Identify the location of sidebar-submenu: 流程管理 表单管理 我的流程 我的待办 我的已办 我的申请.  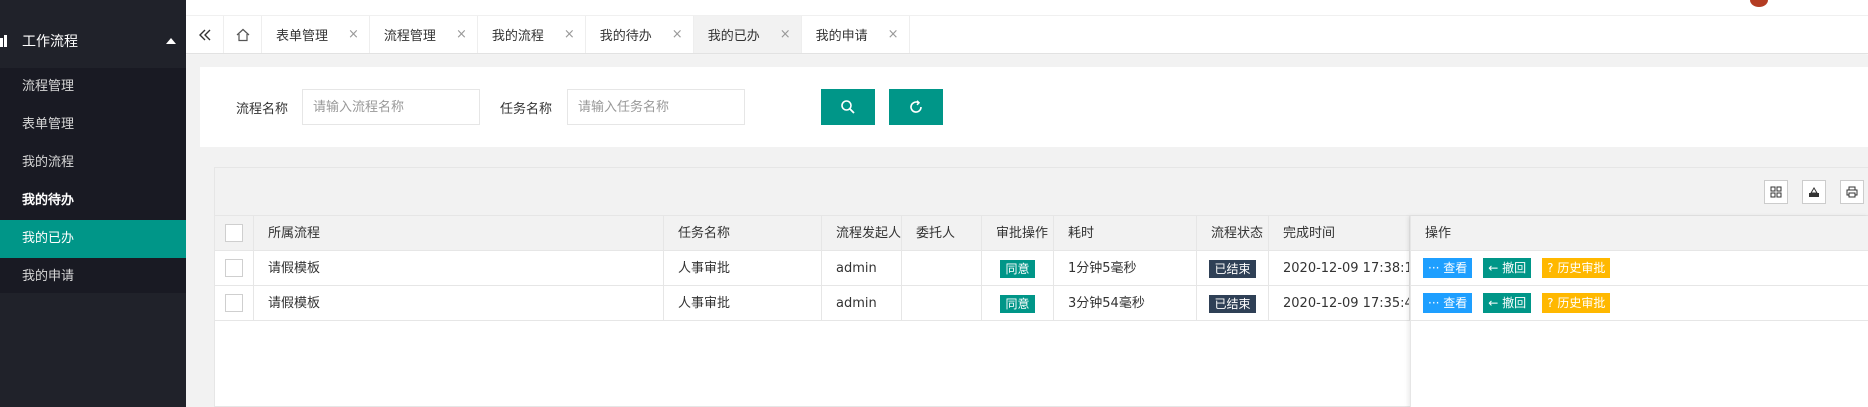
(93, 180).